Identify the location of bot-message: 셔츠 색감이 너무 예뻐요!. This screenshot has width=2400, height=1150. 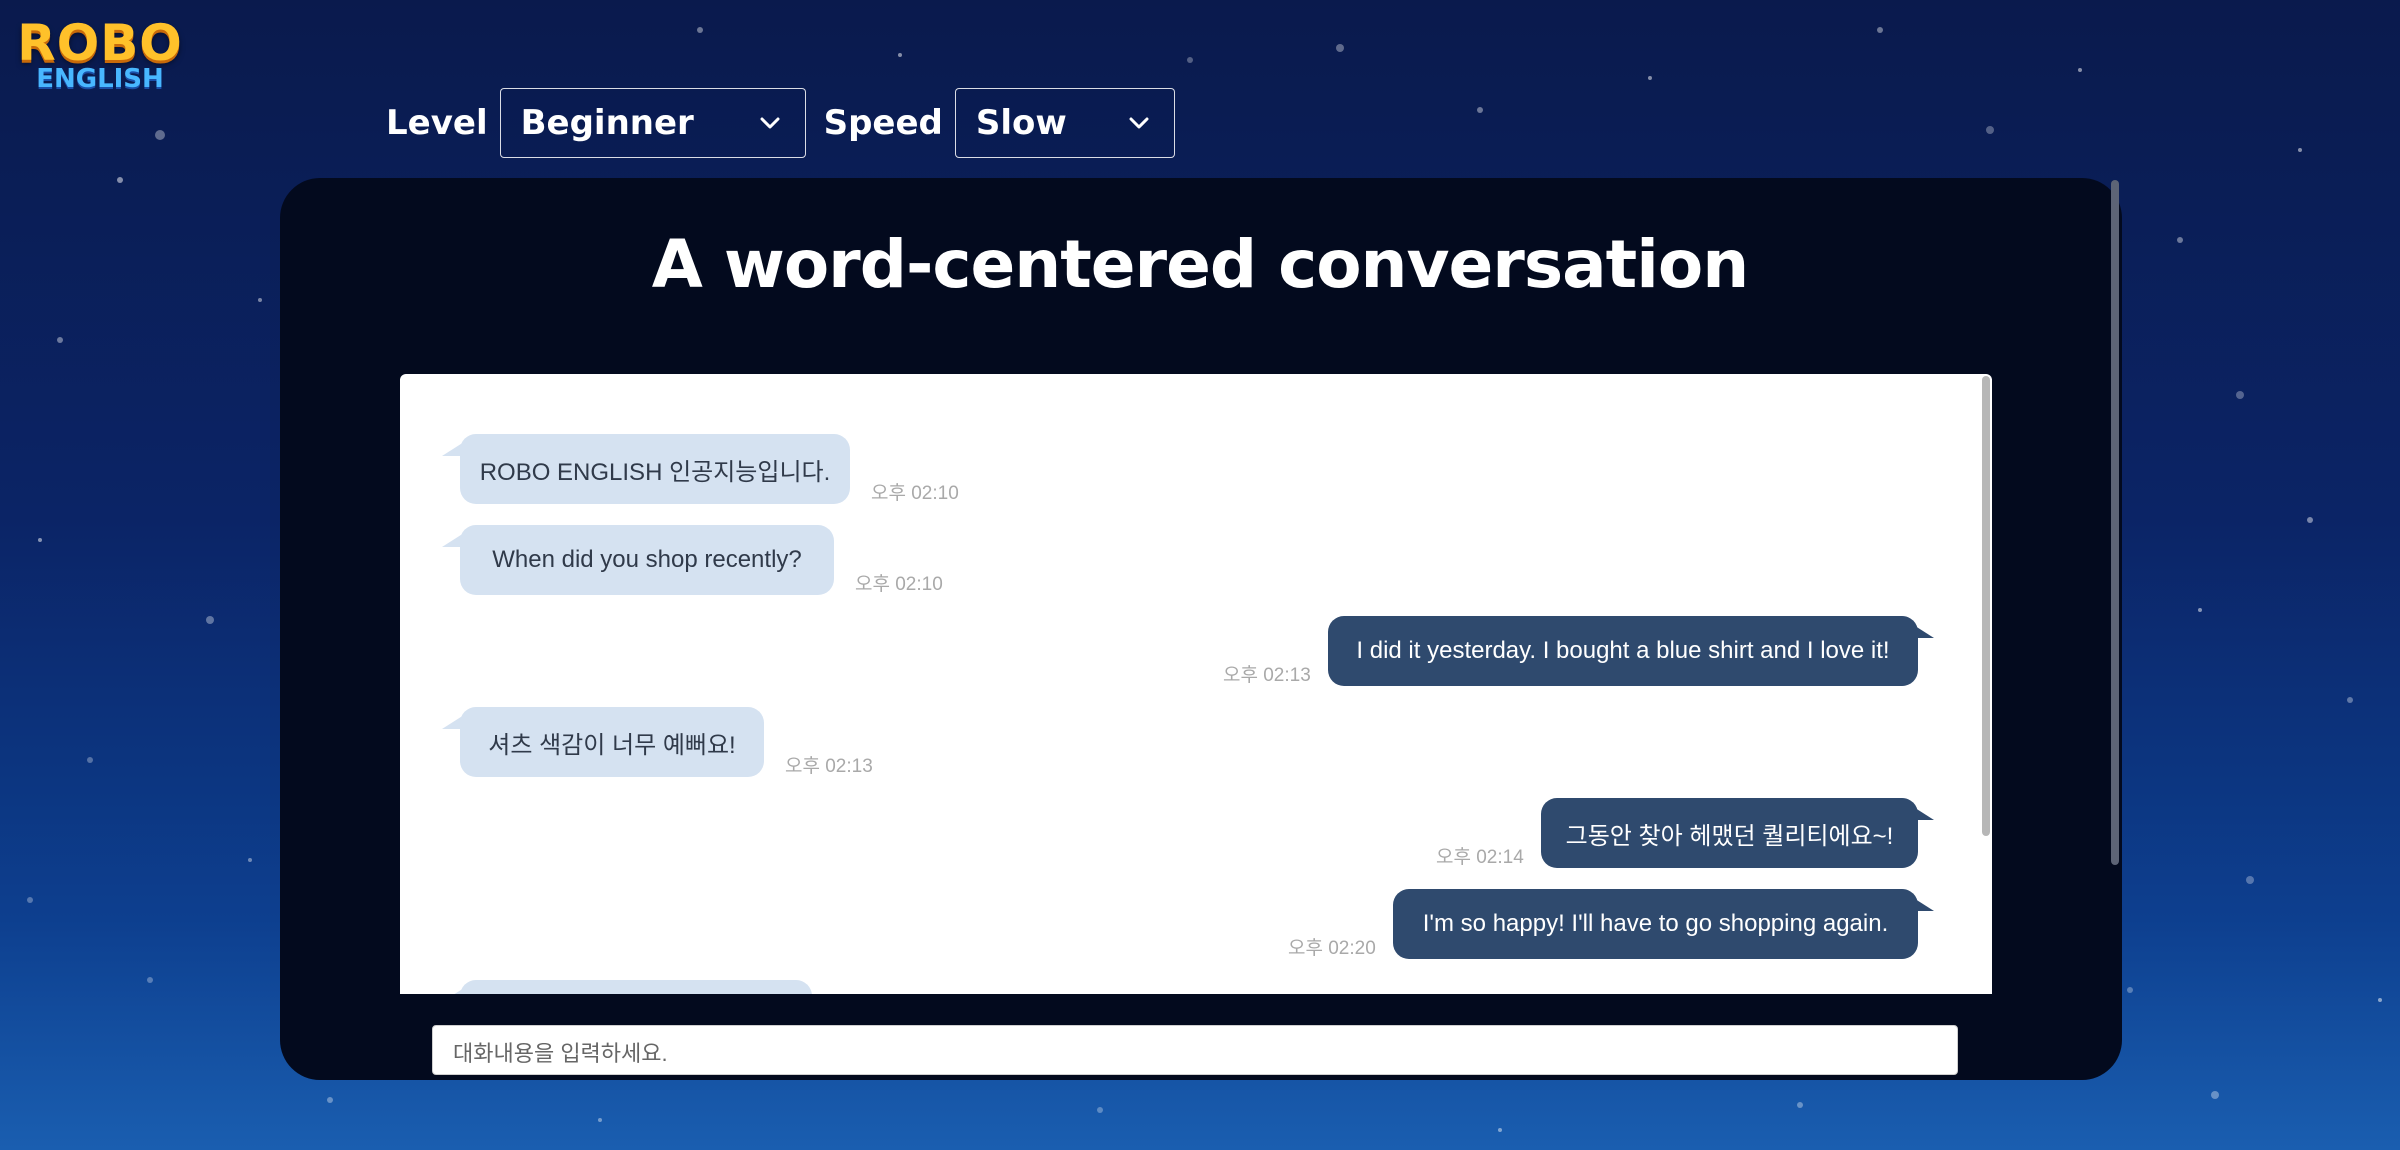
(603, 742).